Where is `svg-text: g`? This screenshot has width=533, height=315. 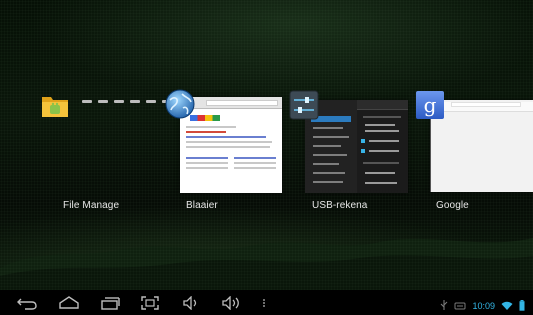 svg-text: g is located at coordinates (430, 105).